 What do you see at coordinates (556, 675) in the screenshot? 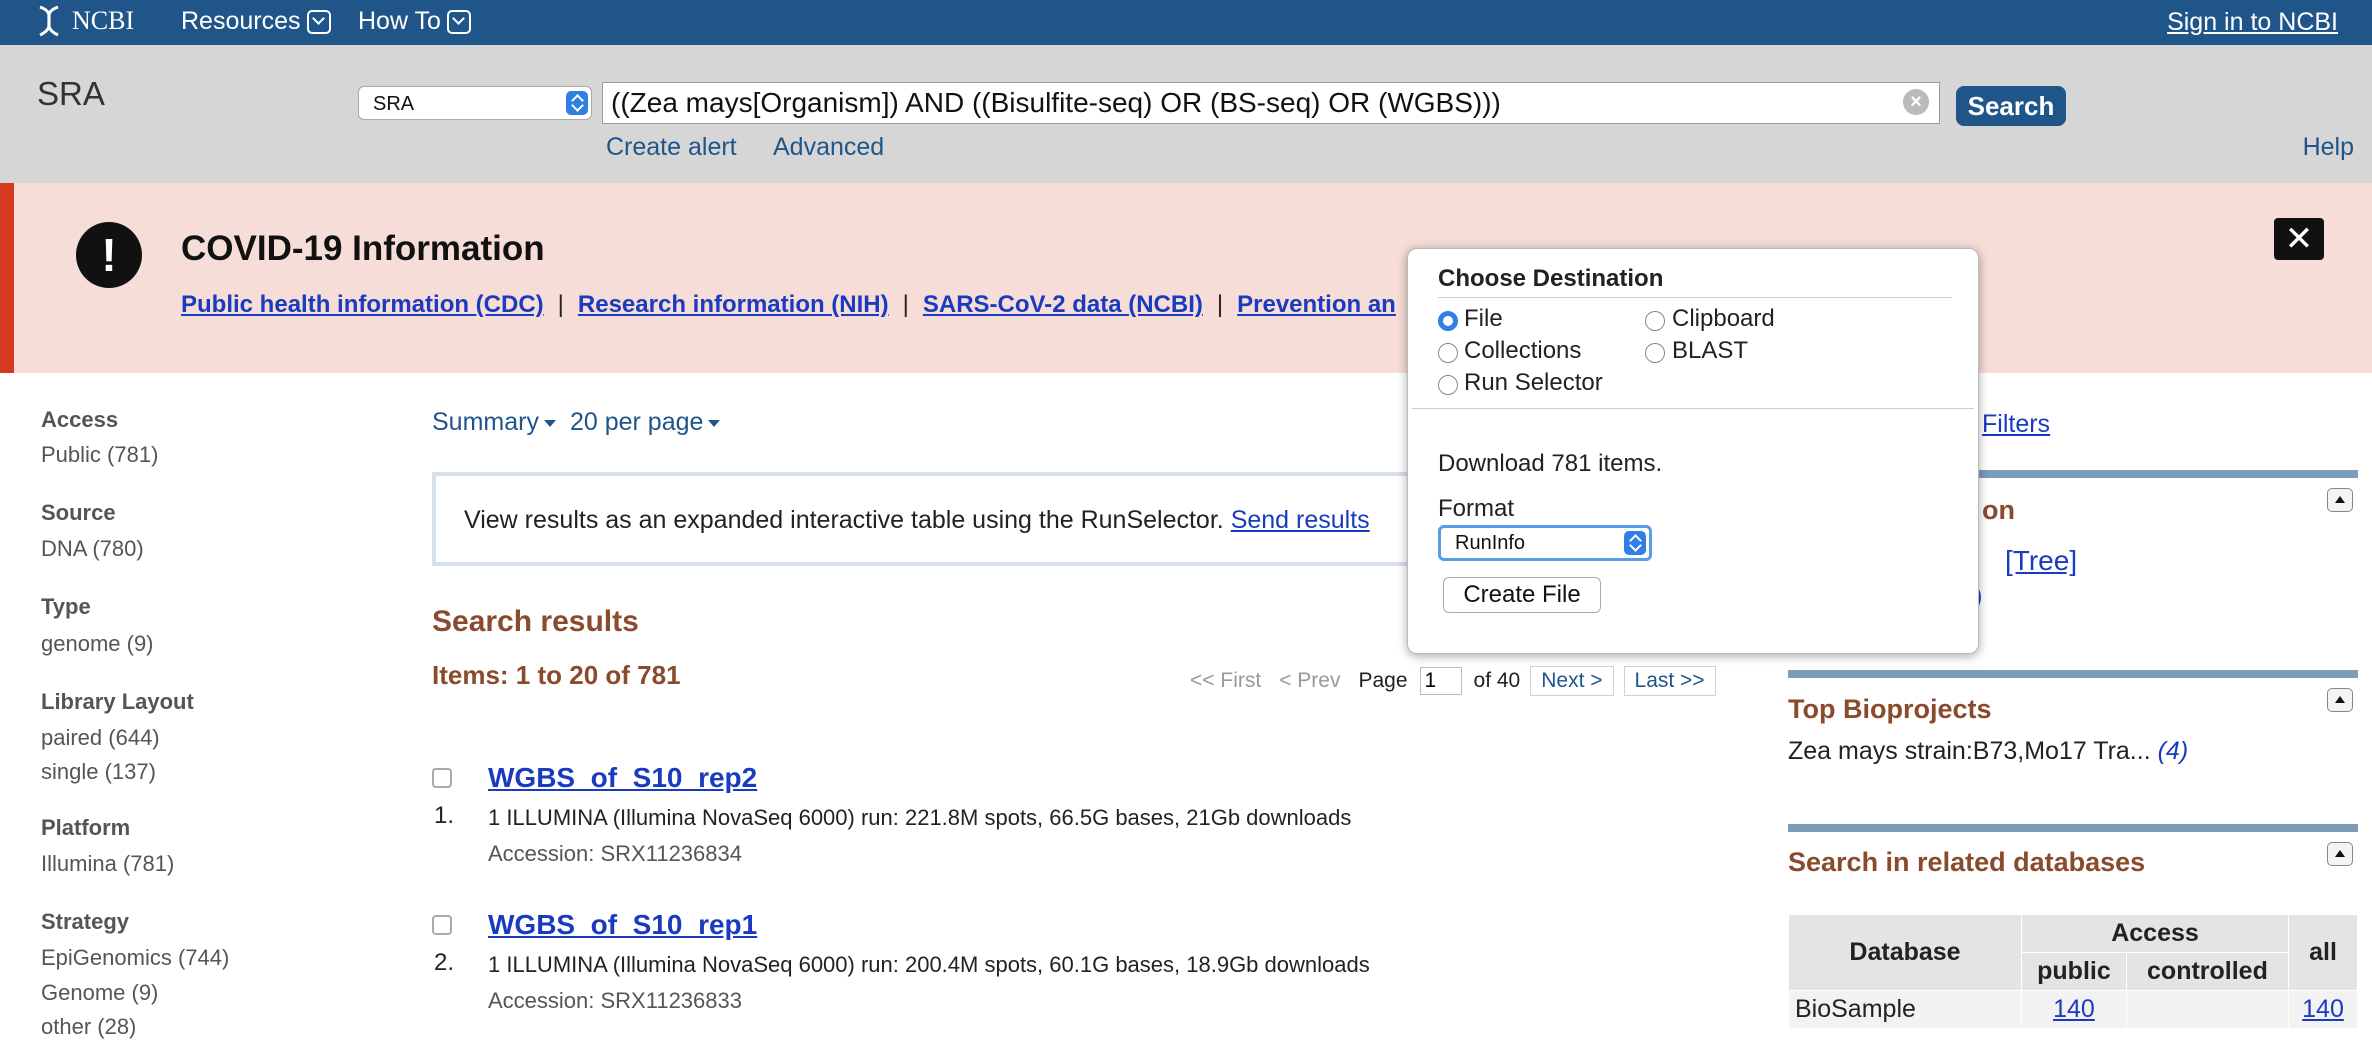
I see `items-count: Items: 1 to 20 of 781` at bounding box center [556, 675].